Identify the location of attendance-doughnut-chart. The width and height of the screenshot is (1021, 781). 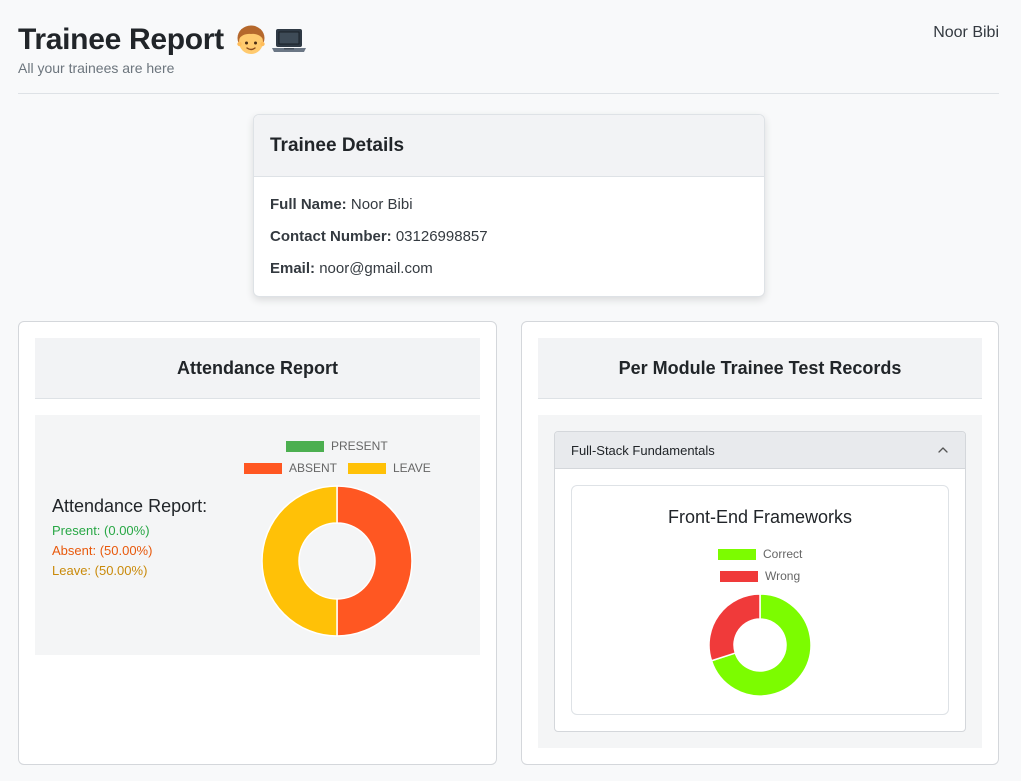
(337, 561).